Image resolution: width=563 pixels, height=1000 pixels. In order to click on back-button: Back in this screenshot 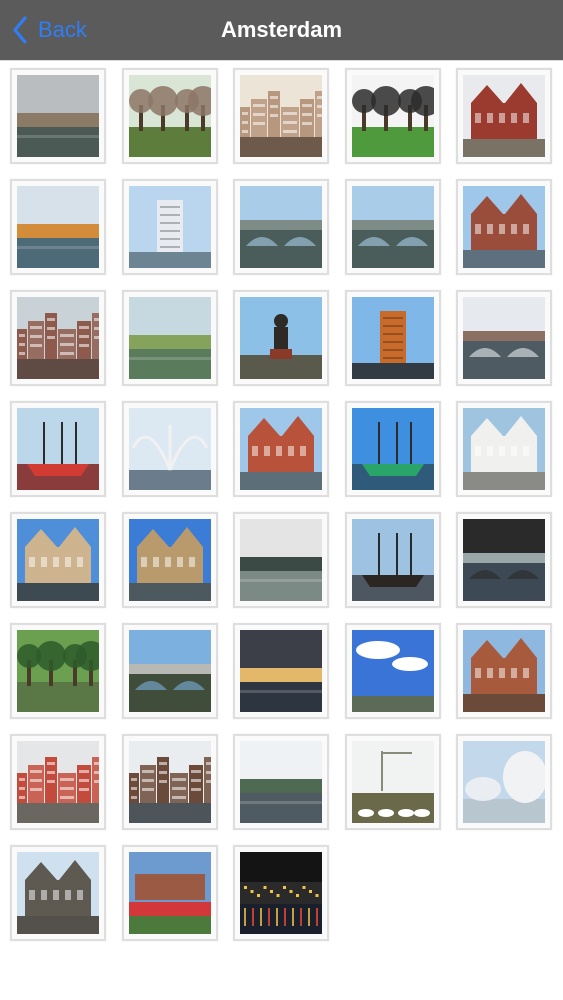, I will do `click(49, 30)`.